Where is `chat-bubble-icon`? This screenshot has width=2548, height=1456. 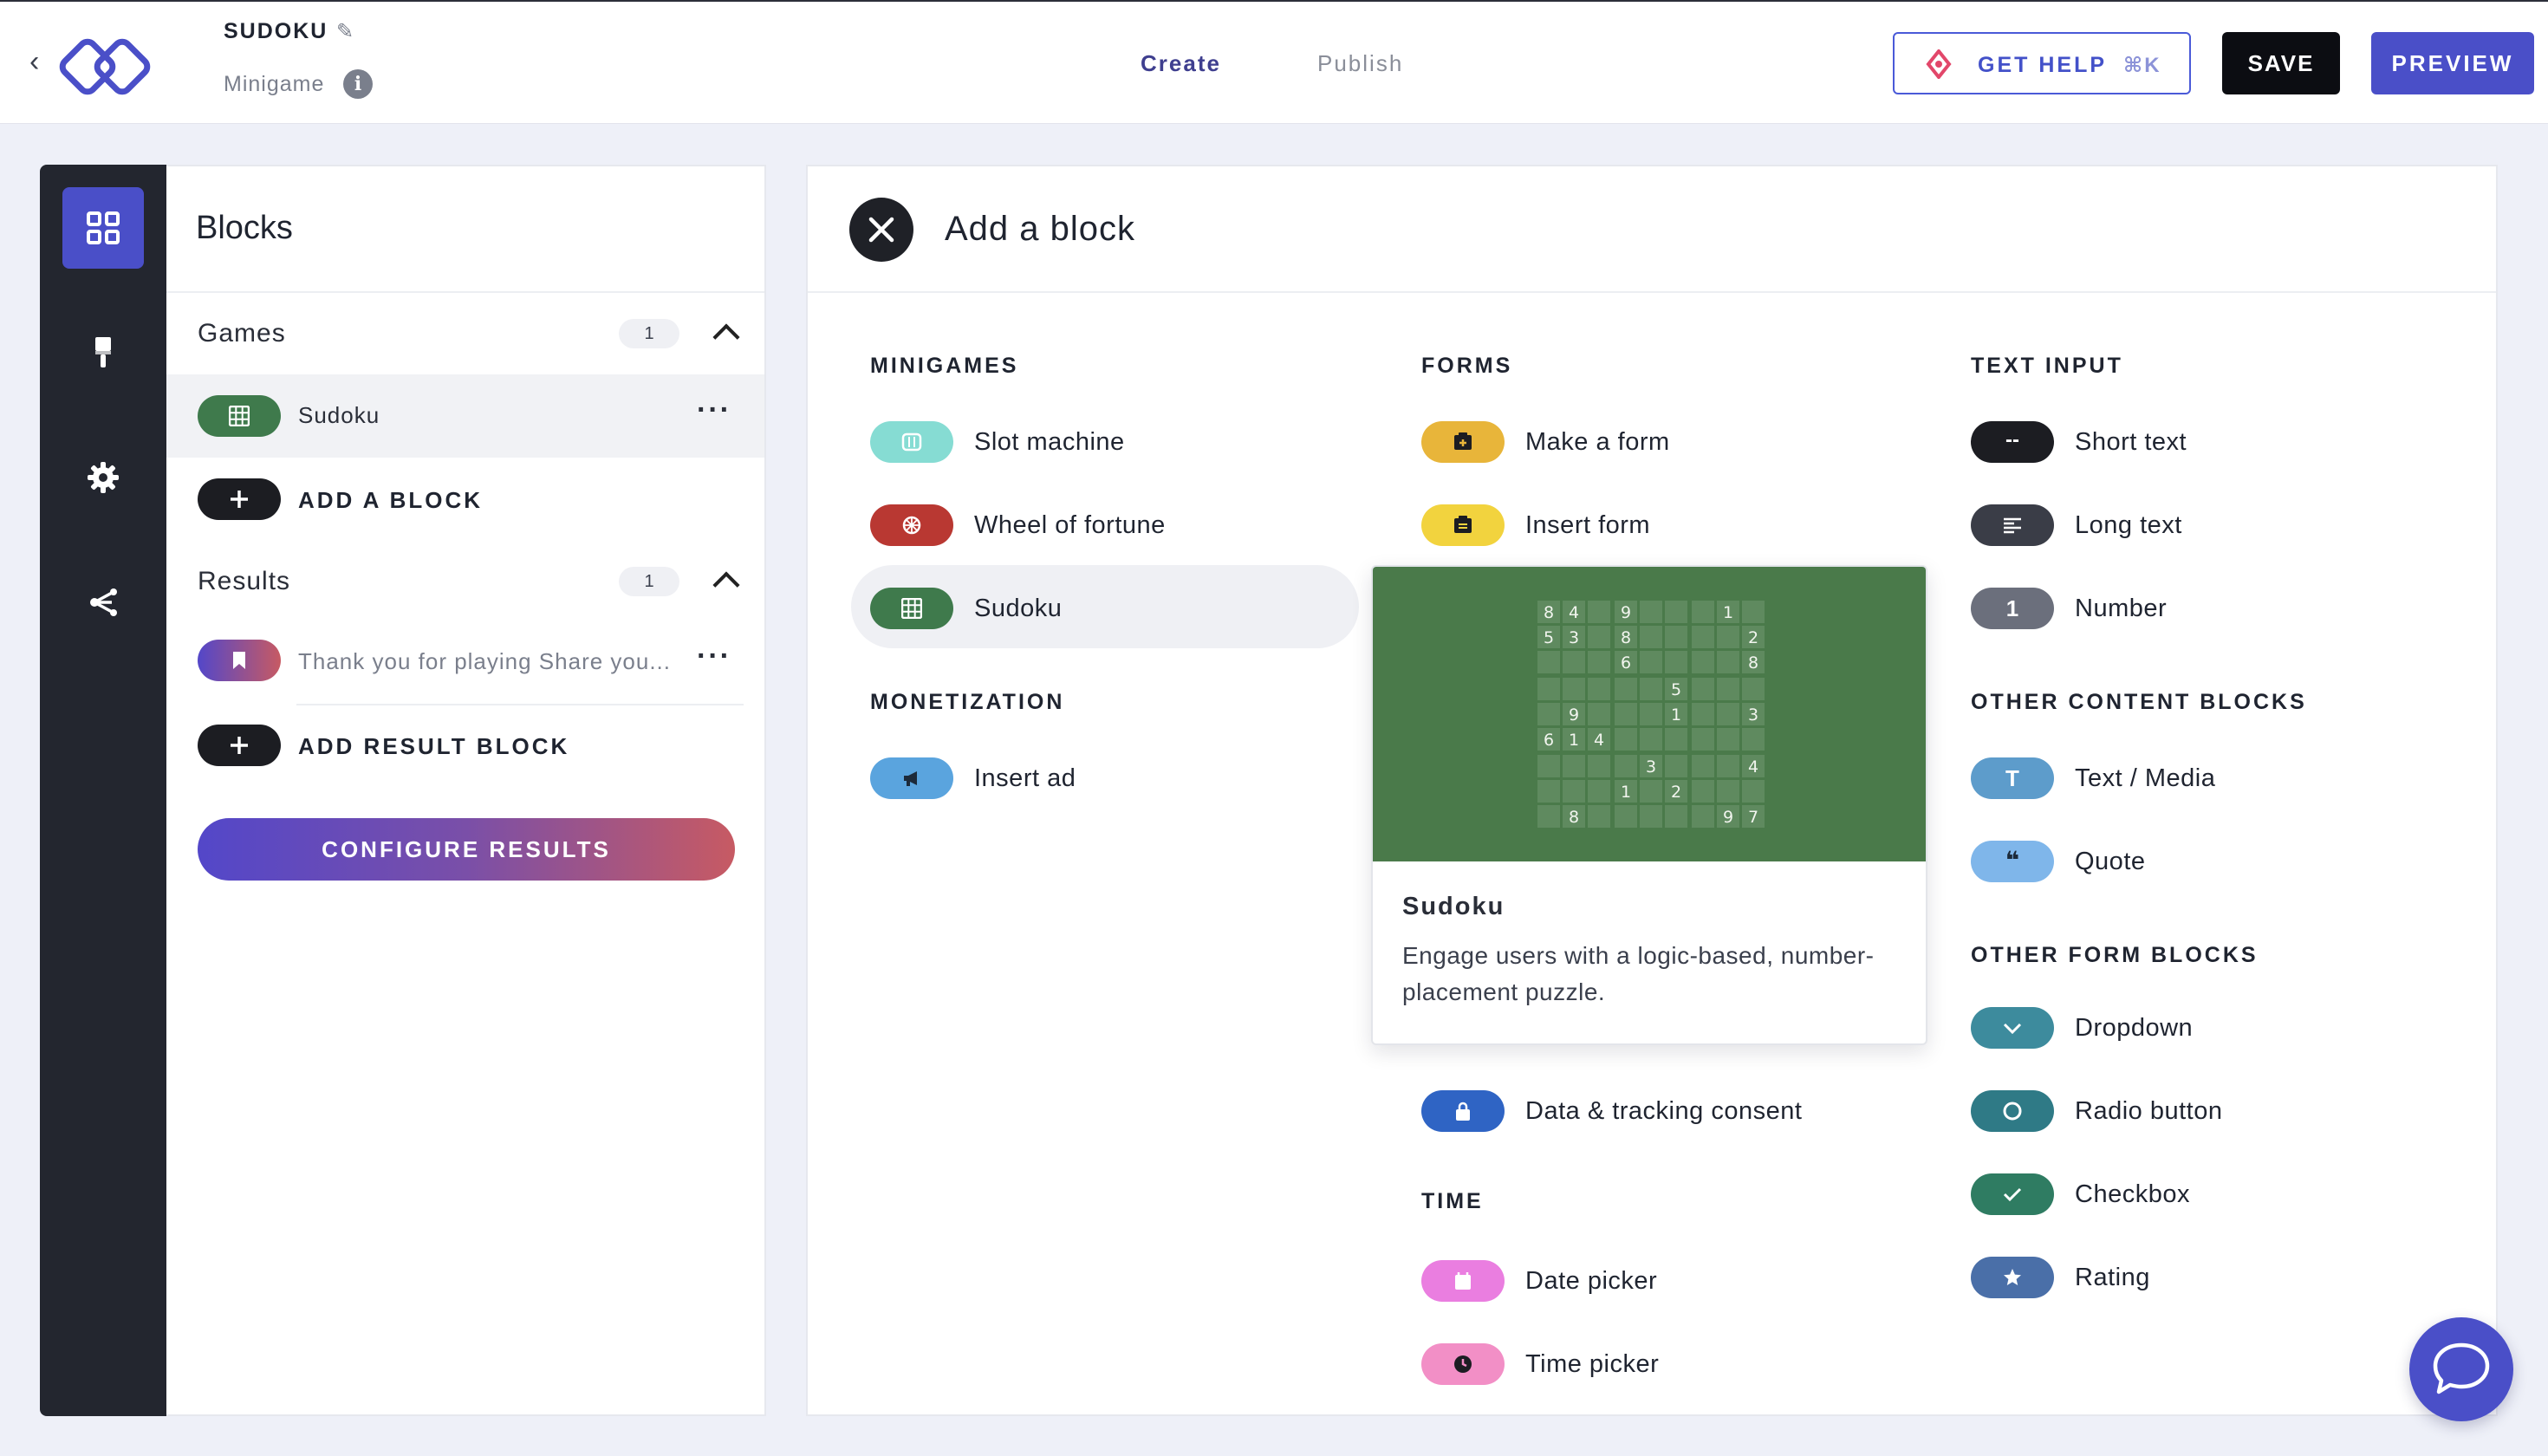 chat-bubble-icon is located at coordinates (2461, 1368).